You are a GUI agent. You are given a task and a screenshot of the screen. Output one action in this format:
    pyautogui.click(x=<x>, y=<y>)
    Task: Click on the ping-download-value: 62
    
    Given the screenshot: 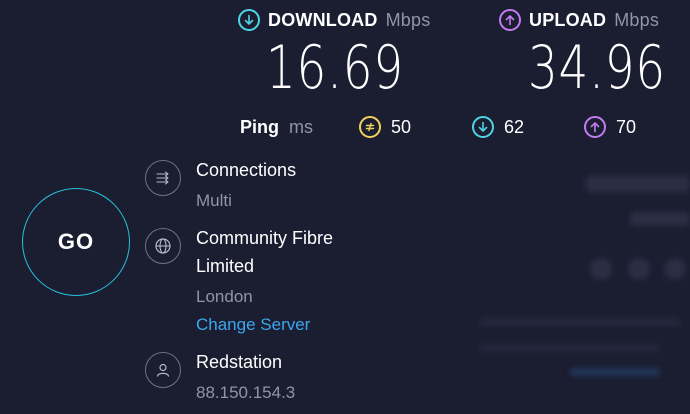 What is the action you would take?
    pyautogui.click(x=514, y=126)
    